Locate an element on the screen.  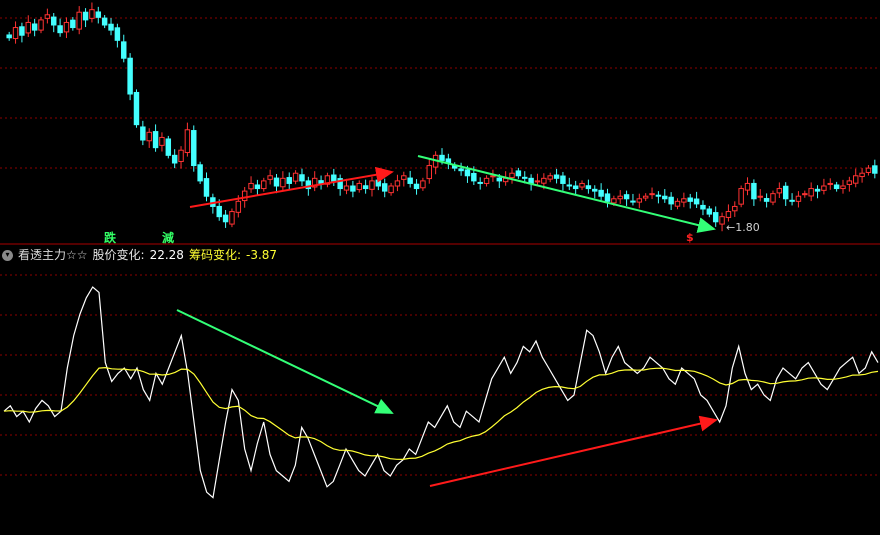
s-signal: $ is located at coordinates (690, 237).